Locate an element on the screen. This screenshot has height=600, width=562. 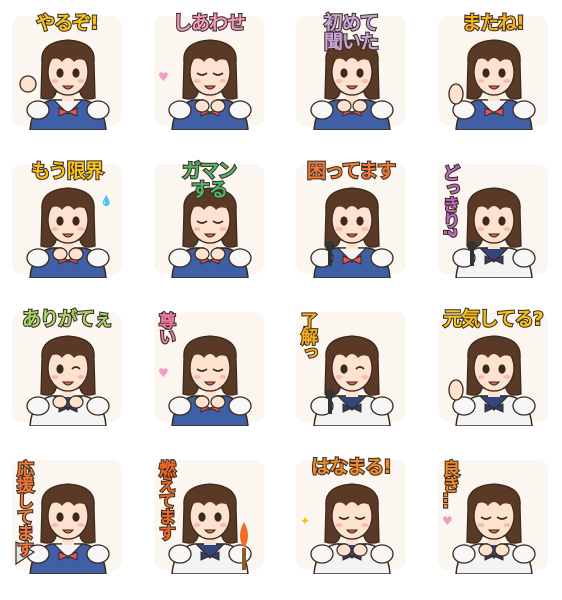
sticker: 困ってます is located at coordinates (351, 219).